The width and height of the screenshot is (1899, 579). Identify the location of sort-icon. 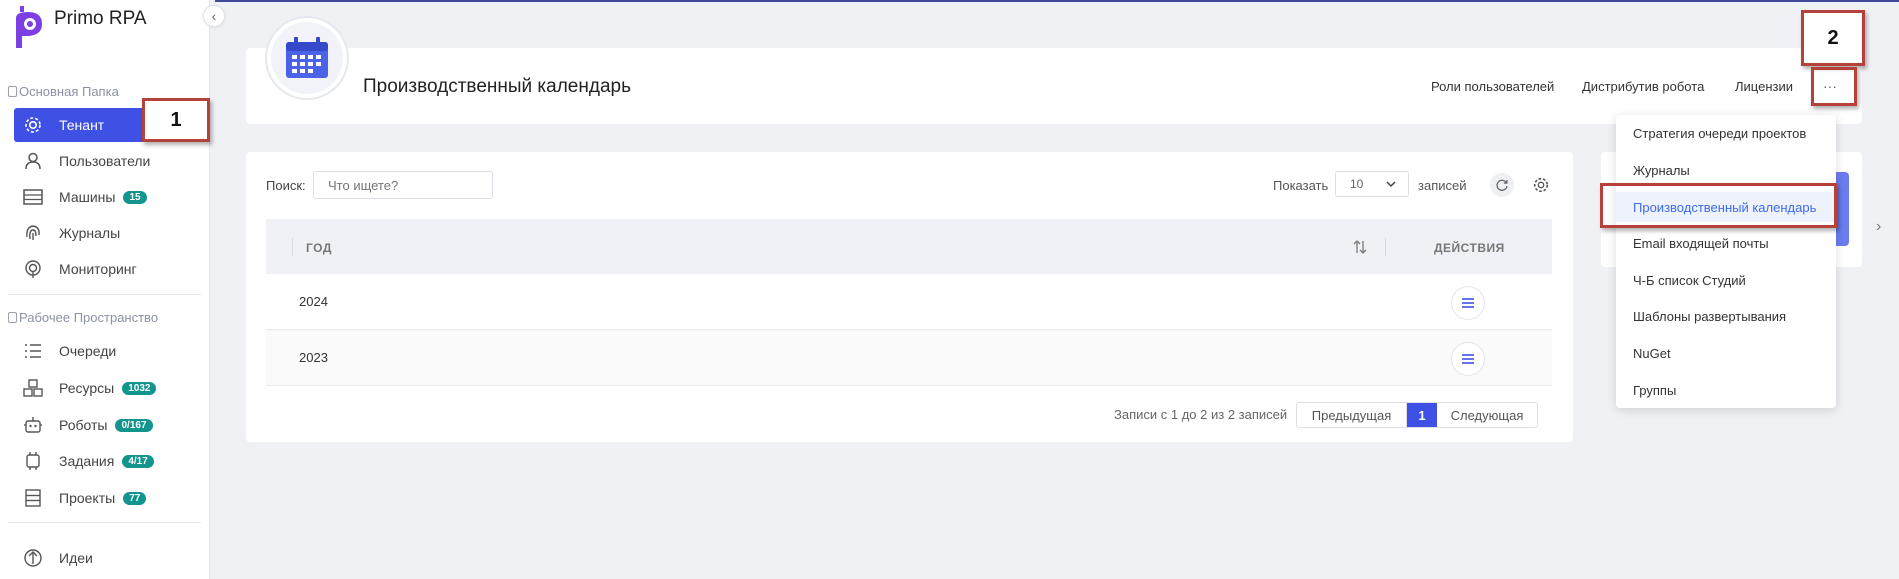
(1360, 247).